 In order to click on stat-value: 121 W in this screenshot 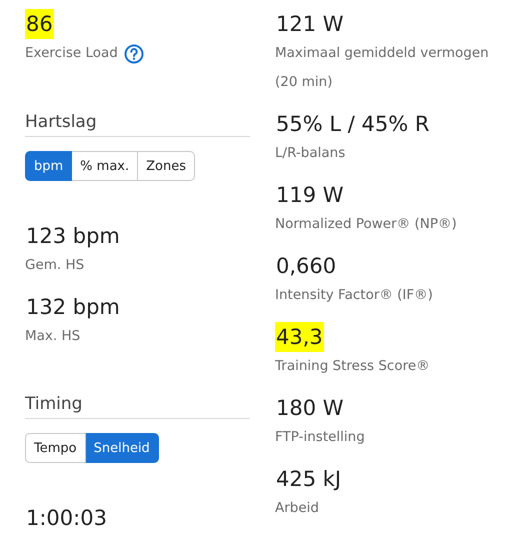, I will do `click(310, 24)`.